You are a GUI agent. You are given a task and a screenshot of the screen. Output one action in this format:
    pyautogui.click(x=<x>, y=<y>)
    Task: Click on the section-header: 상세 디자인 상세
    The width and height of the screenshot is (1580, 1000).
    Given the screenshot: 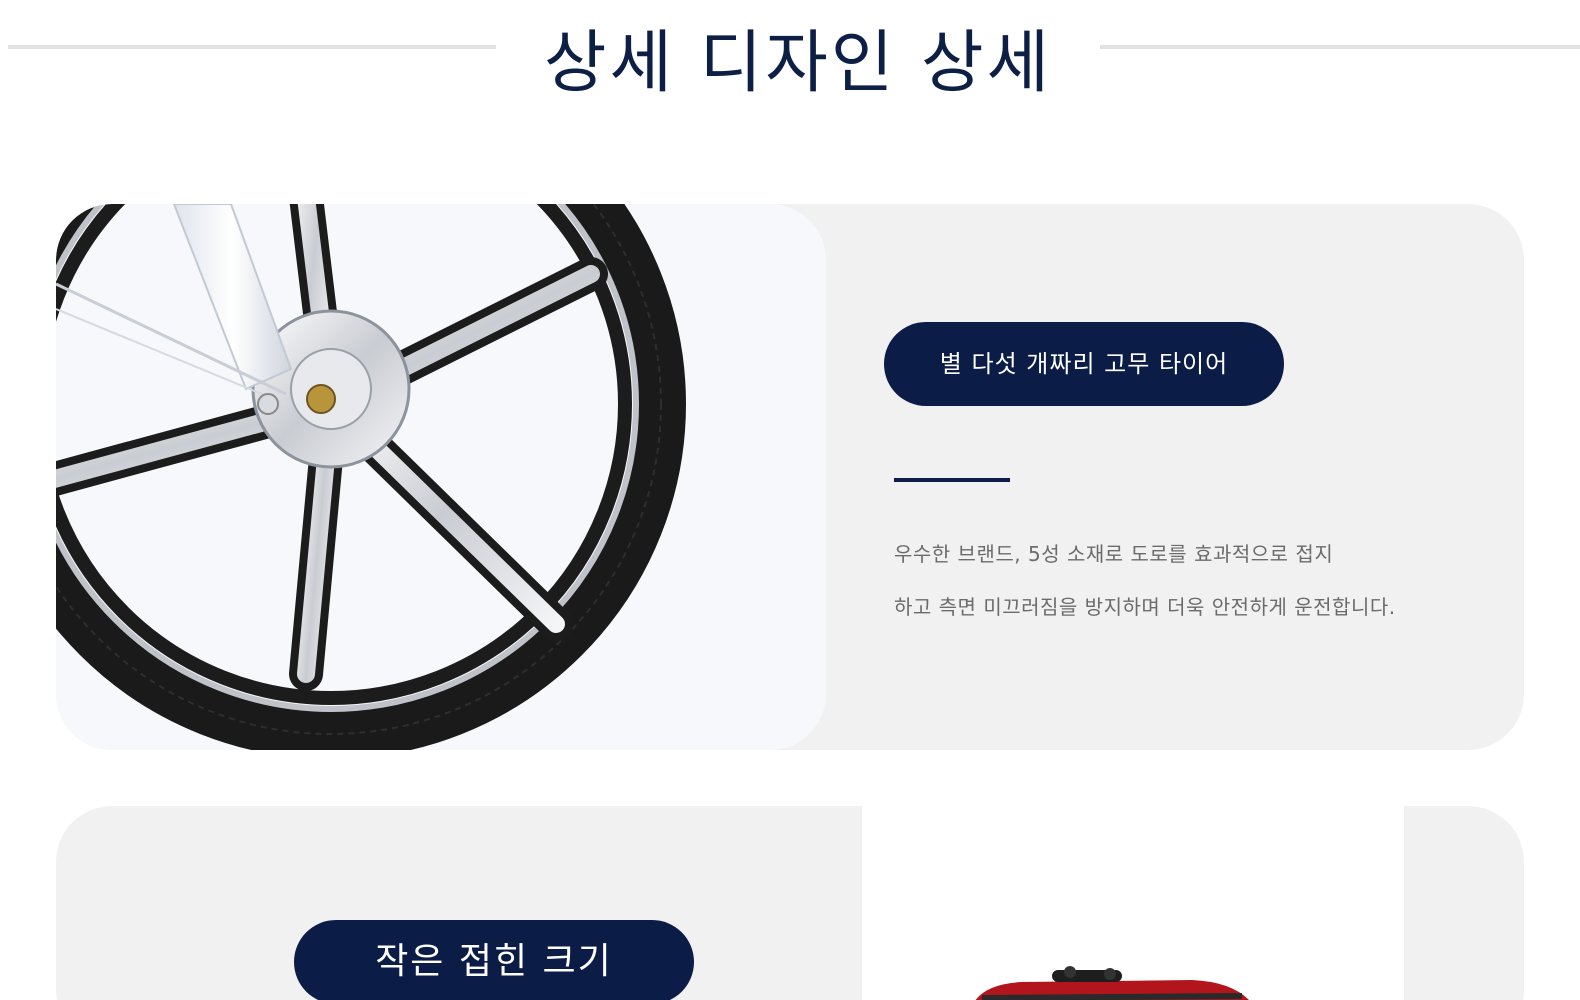 What is the action you would take?
    pyautogui.click(x=790, y=55)
    